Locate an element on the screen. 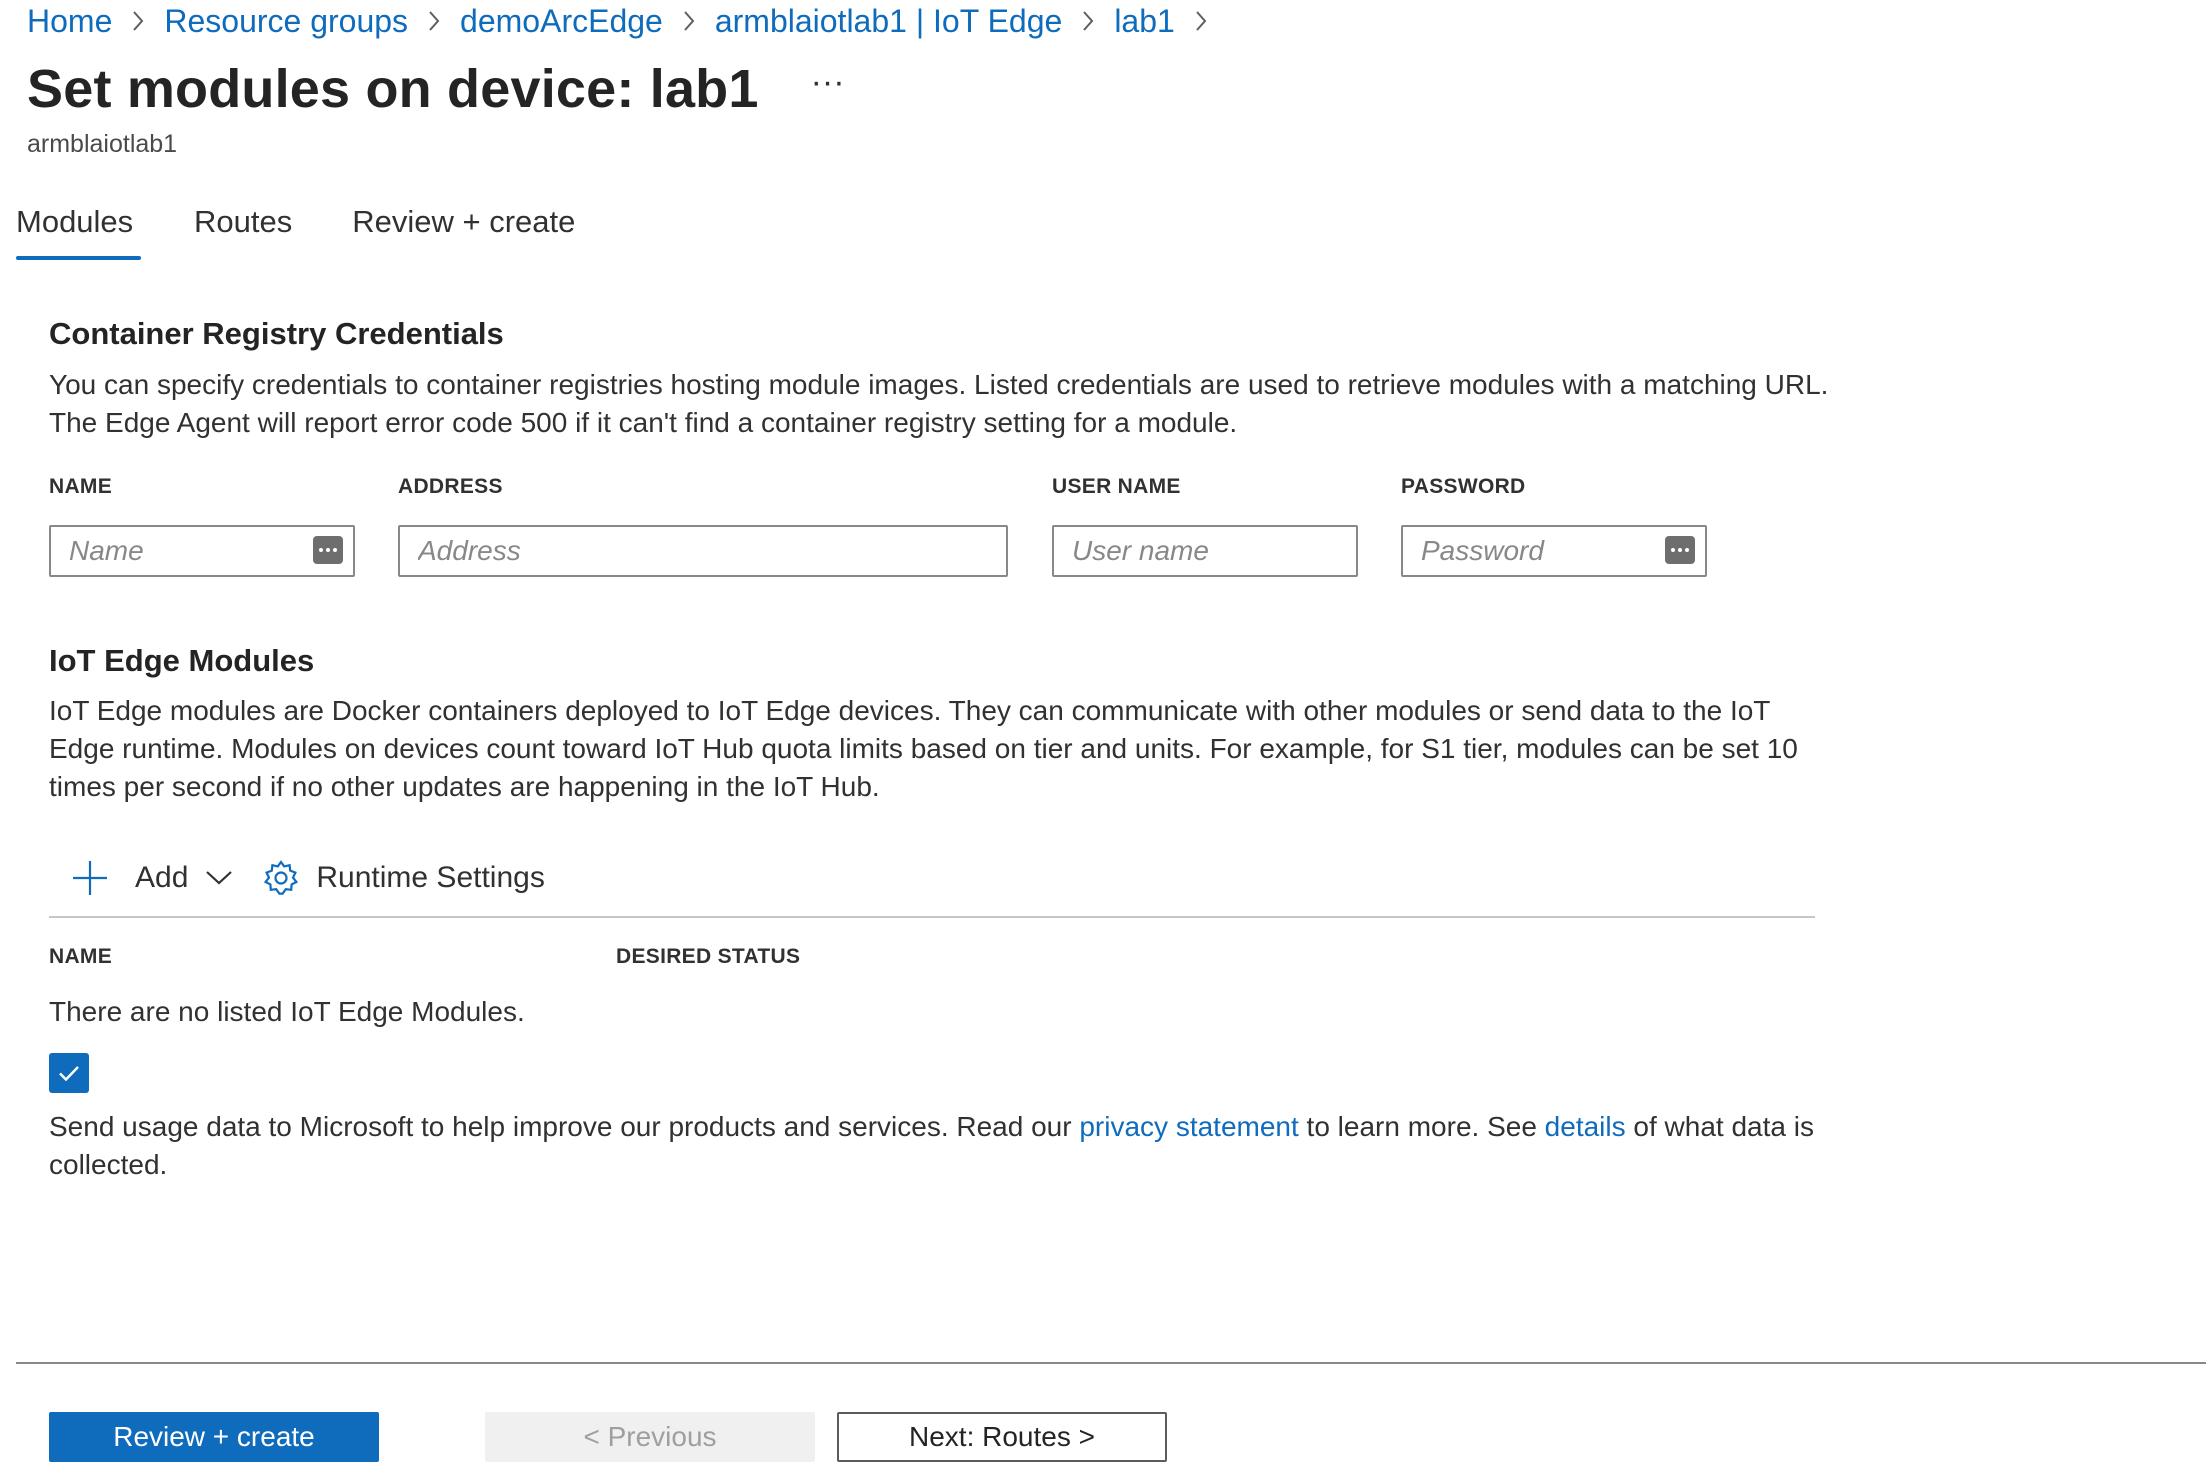  breadcrumb-home: Home is located at coordinates (69, 21).